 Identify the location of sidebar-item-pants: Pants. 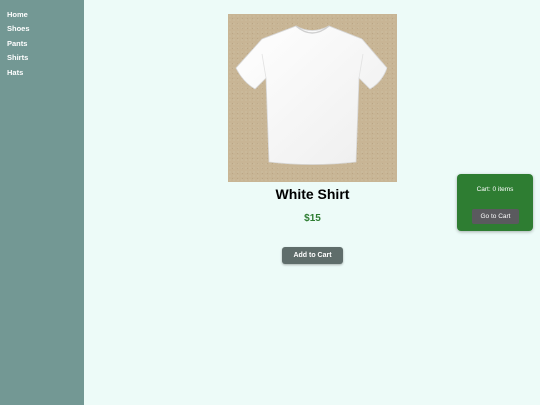
(45, 44).